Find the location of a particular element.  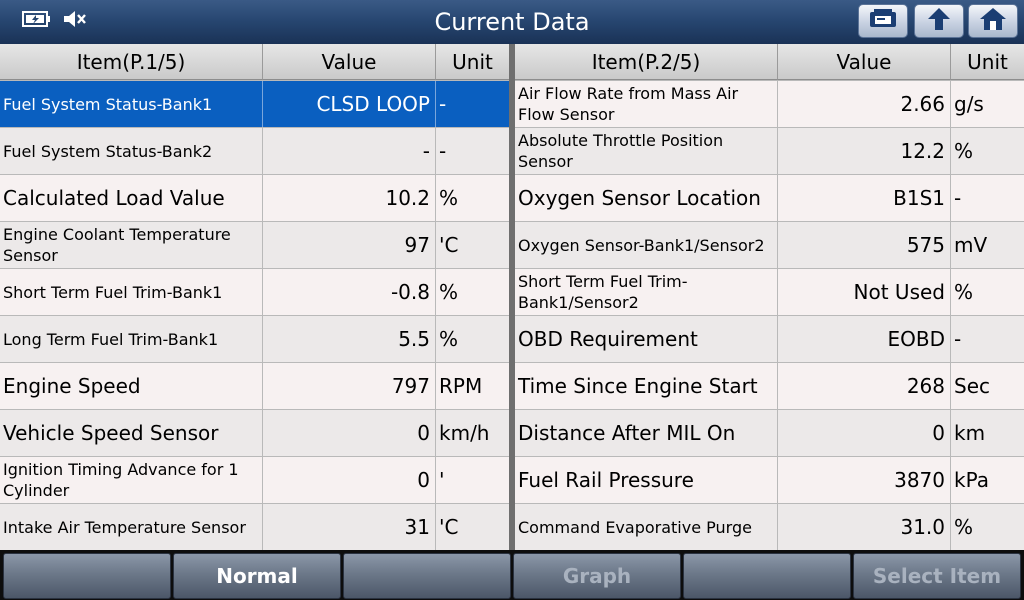

table-row: Calculated Load Value 10.2 % is located at coordinates (254, 197).